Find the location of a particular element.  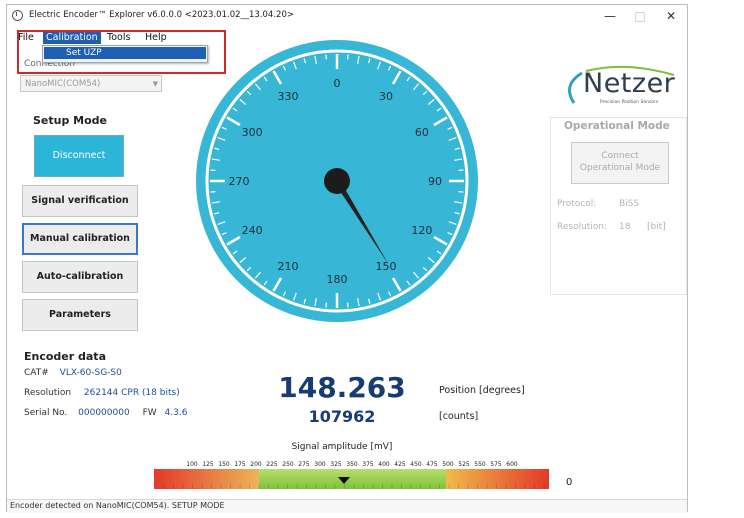

operational-mode-title: Operational Mode is located at coordinates (617, 126).